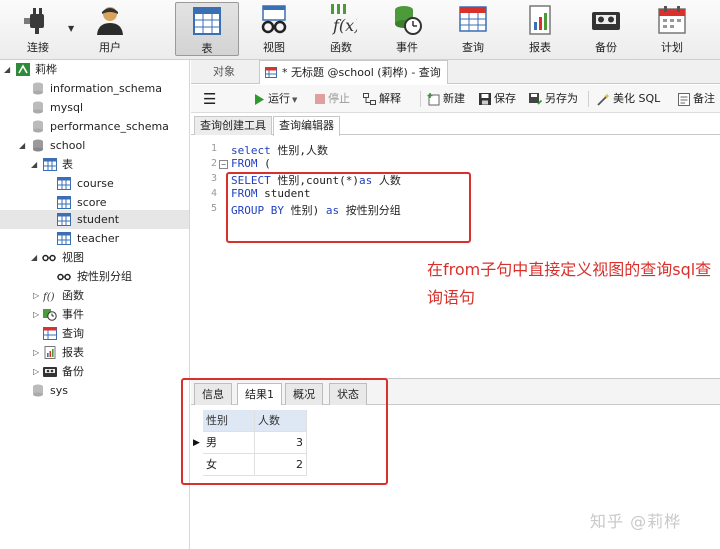 Image resolution: width=720 pixels, height=549 pixels. I want to click on tree-connection: ◢ 莉桦, so click(94, 69).